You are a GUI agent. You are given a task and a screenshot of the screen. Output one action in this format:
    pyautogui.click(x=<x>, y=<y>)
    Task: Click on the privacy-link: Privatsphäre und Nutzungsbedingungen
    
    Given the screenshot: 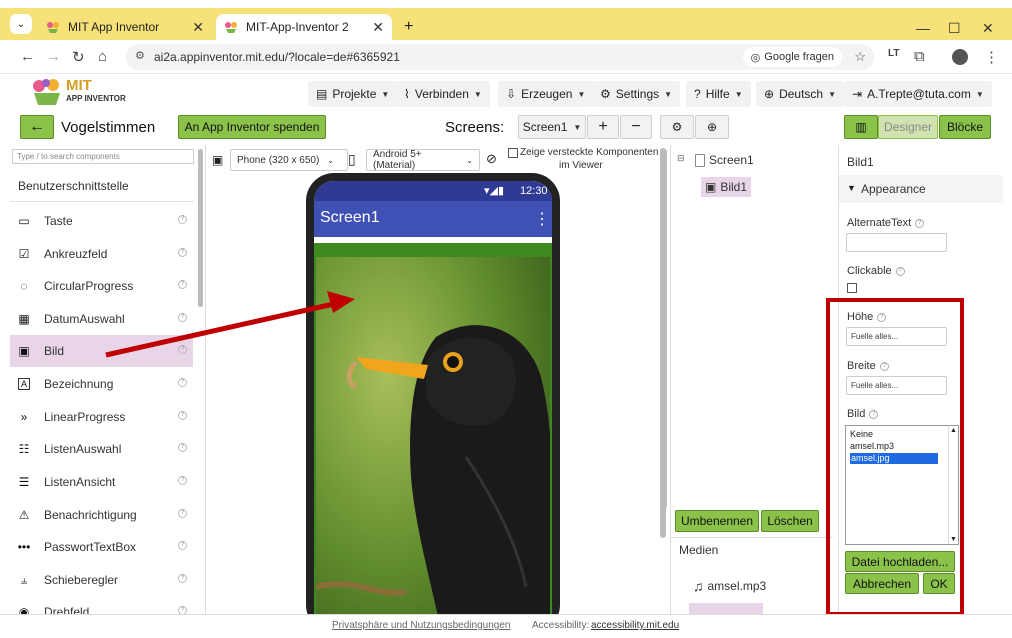 What is the action you would take?
    pyautogui.click(x=421, y=625)
    